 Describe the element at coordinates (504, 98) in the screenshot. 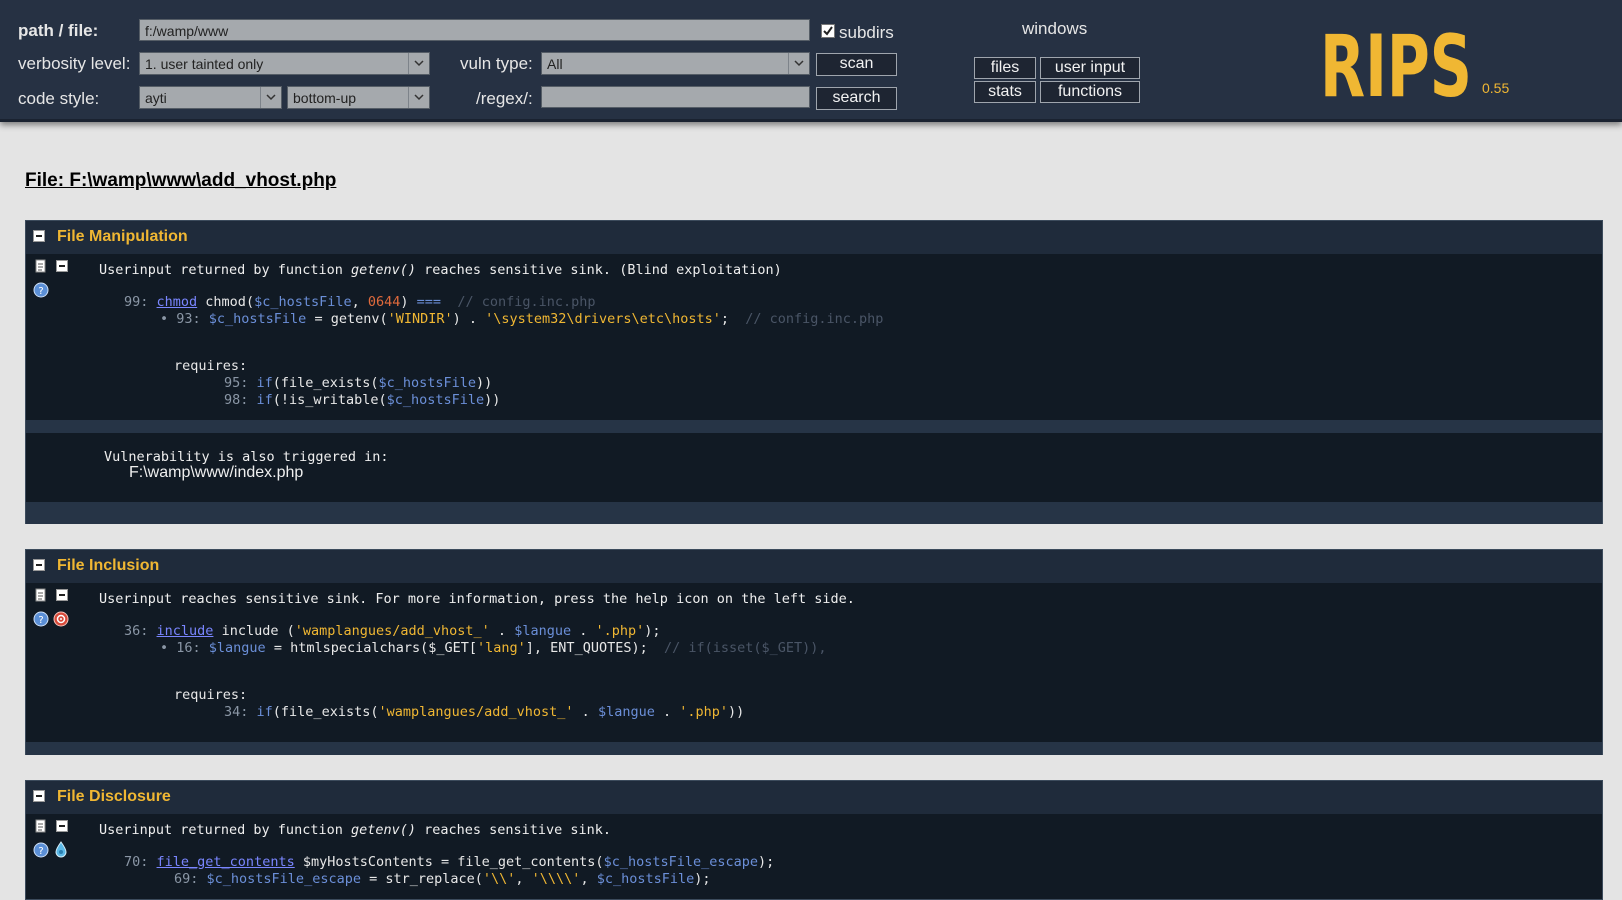

I see `regex-label: /regex/:` at that location.